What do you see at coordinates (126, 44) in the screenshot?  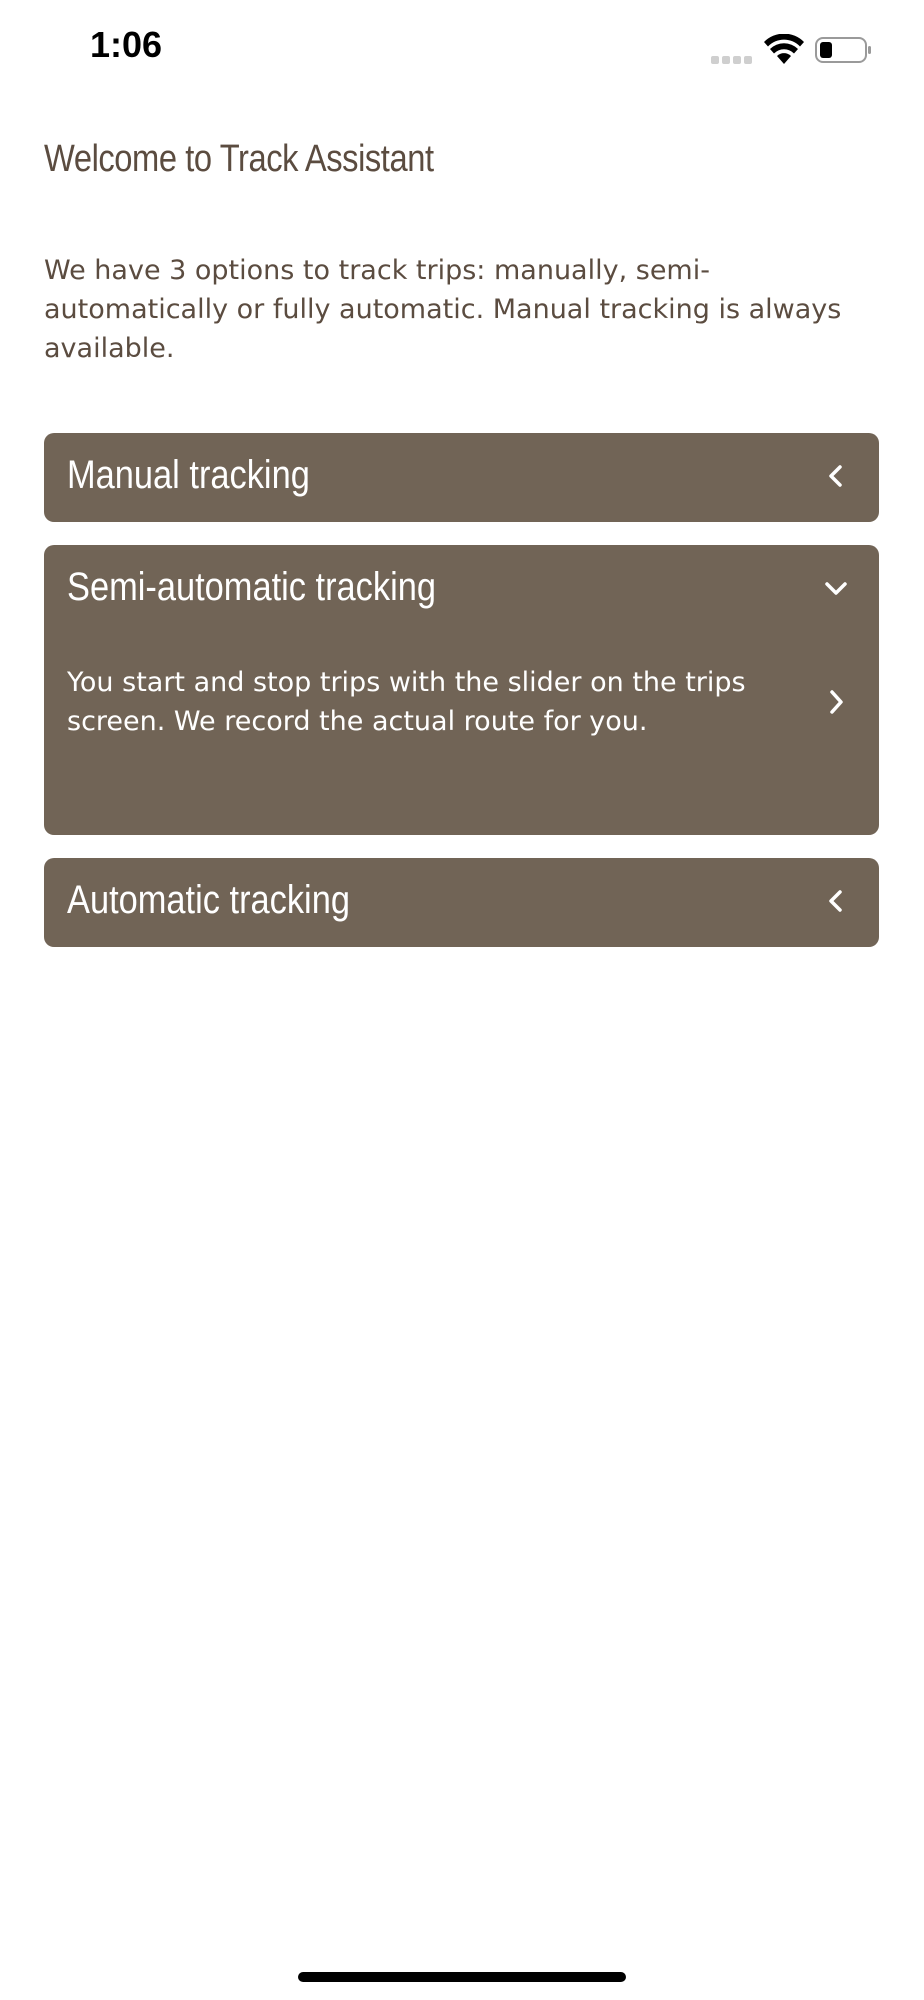 I see `status-time: 1:06` at bounding box center [126, 44].